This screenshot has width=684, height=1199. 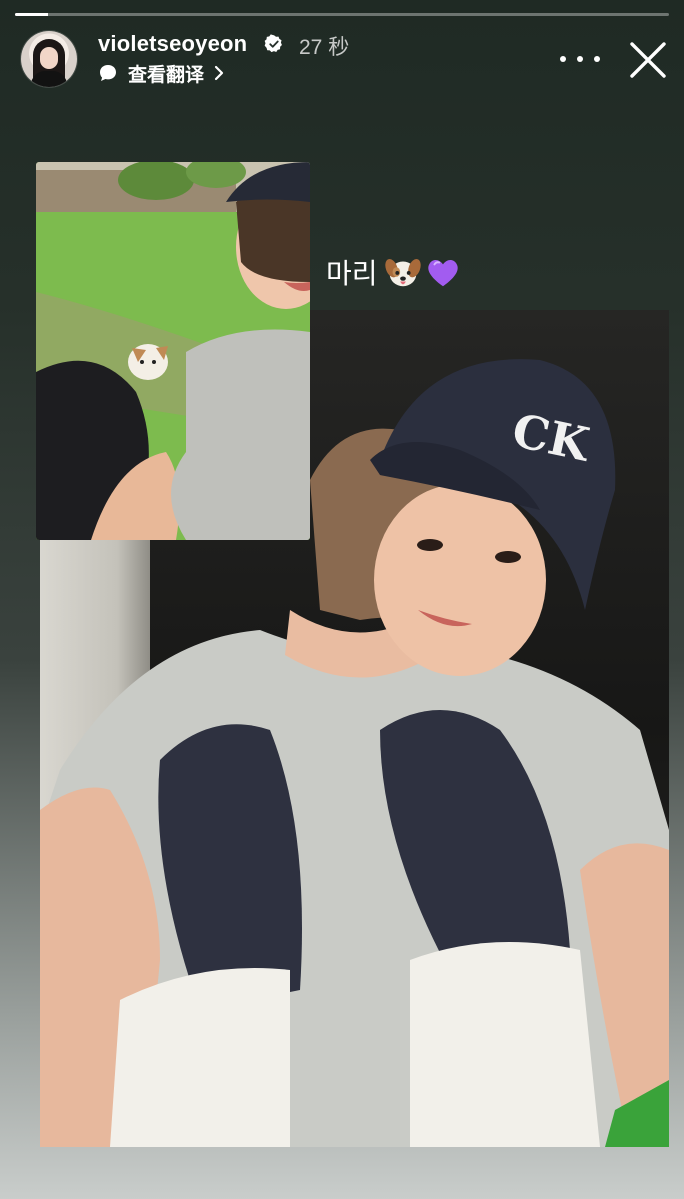 What do you see at coordinates (324, 47) in the screenshot?
I see `story-timestamp: 27 秒` at bounding box center [324, 47].